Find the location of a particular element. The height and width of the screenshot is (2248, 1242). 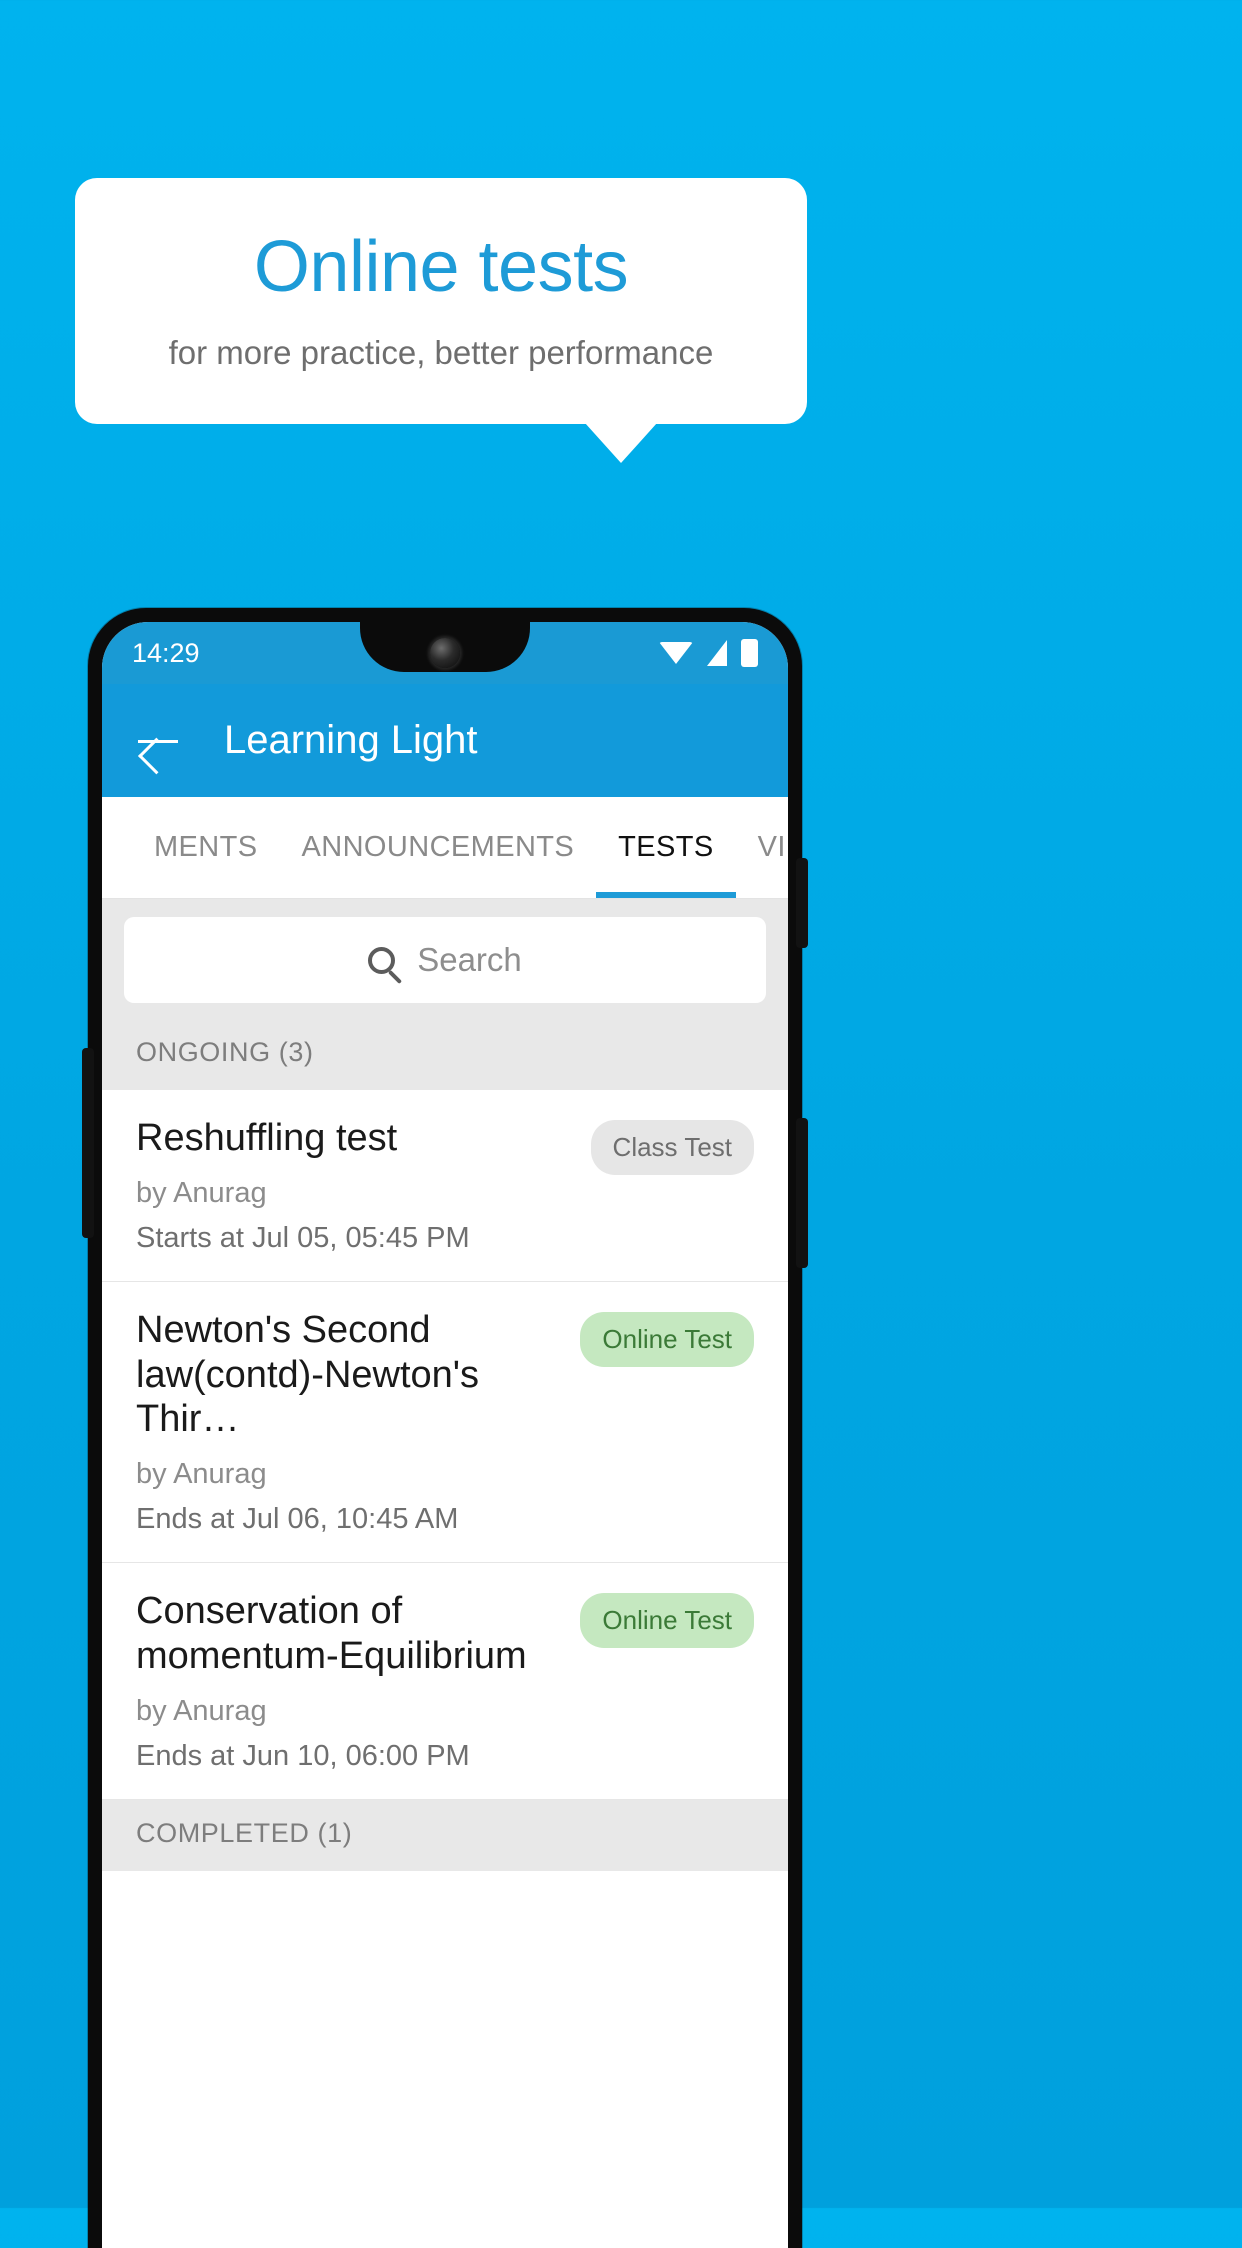

section-header-ongoing: ONGOING (3) is located at coordinates (445, 1054).